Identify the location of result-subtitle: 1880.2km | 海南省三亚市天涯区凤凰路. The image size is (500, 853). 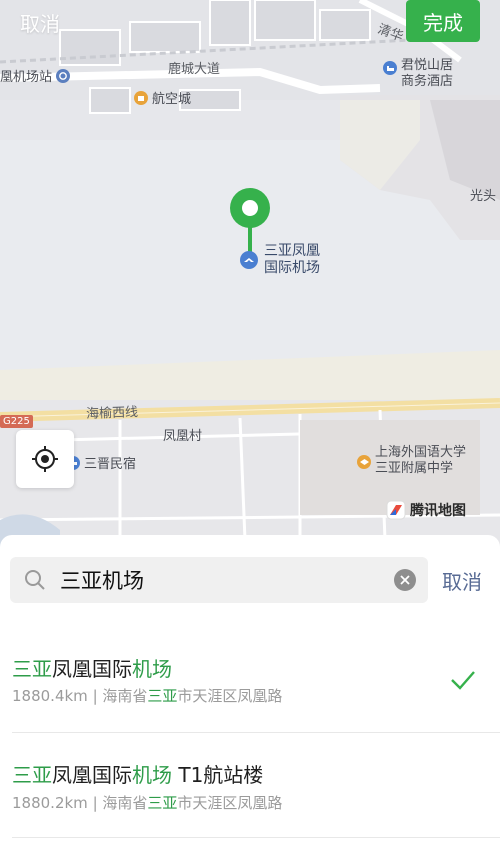
(147, 802).